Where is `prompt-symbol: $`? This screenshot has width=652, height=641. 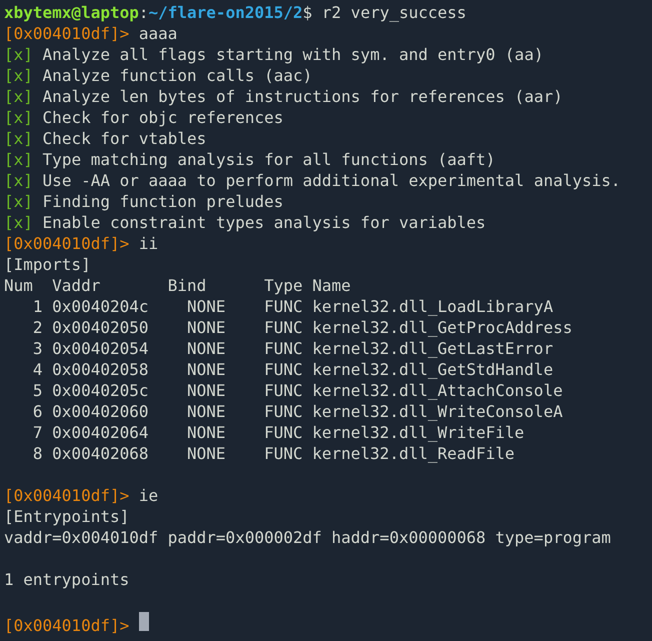
prompt-symbol: $ is located at coordinates (307, 12).